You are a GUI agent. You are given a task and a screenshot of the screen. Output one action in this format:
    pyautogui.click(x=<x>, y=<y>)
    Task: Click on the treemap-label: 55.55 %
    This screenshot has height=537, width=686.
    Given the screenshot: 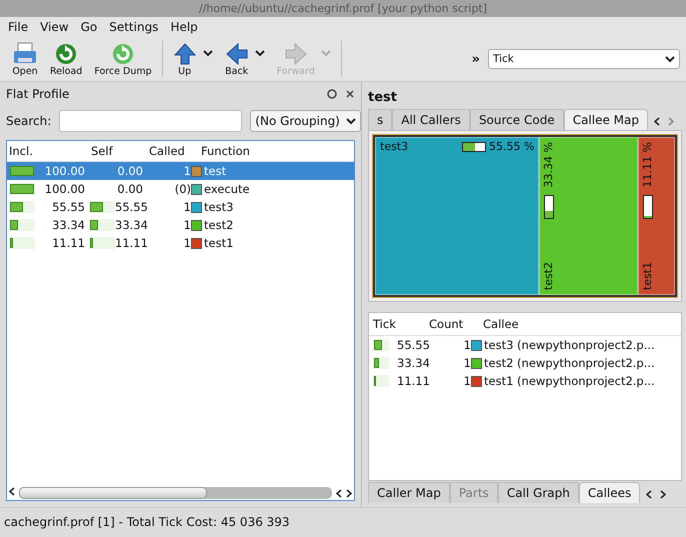 What is the action you would take?
    pyautogui.click(x=511, y=146)
    